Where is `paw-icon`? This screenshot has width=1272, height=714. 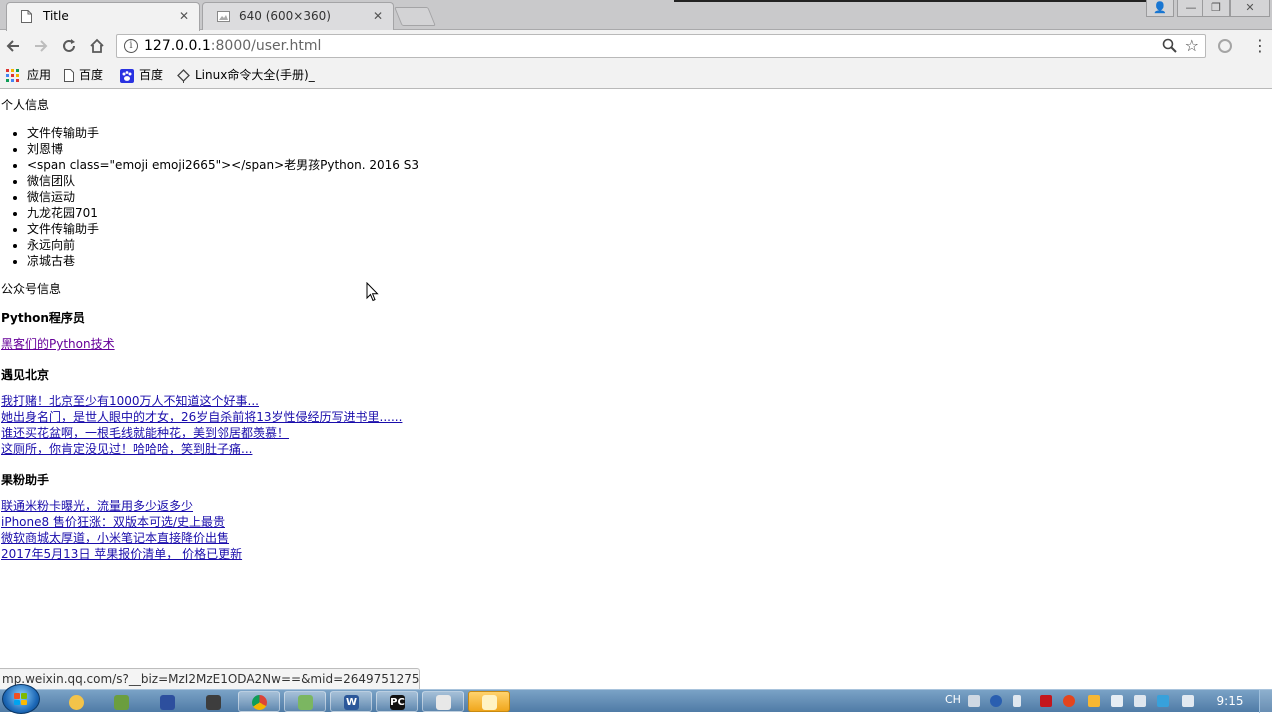
paw-icon is located at coordinates (127, 75).